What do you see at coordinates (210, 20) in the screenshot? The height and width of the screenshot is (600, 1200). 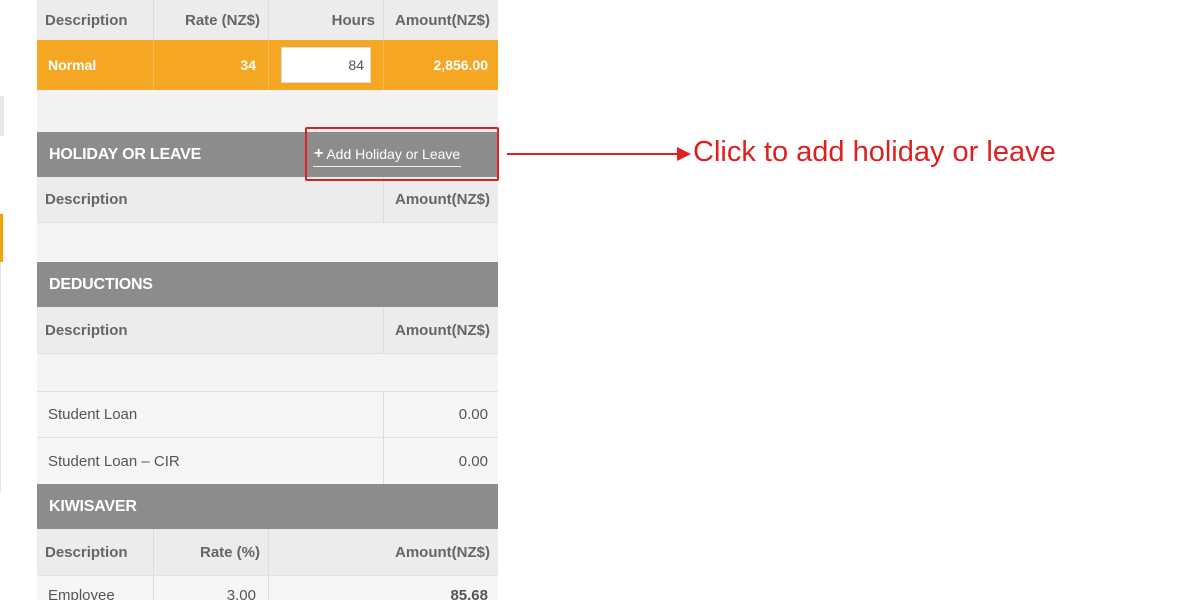 I see `earnings-rate-header: Rate (NZ$)` at bounding box center [210, 20].